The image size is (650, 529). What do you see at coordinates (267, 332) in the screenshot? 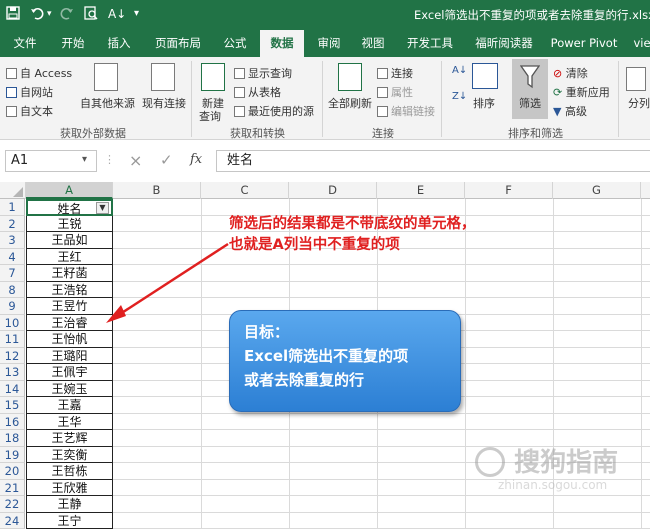
I see `callout-line-1: 目标：` at bounding box center [267, 332].